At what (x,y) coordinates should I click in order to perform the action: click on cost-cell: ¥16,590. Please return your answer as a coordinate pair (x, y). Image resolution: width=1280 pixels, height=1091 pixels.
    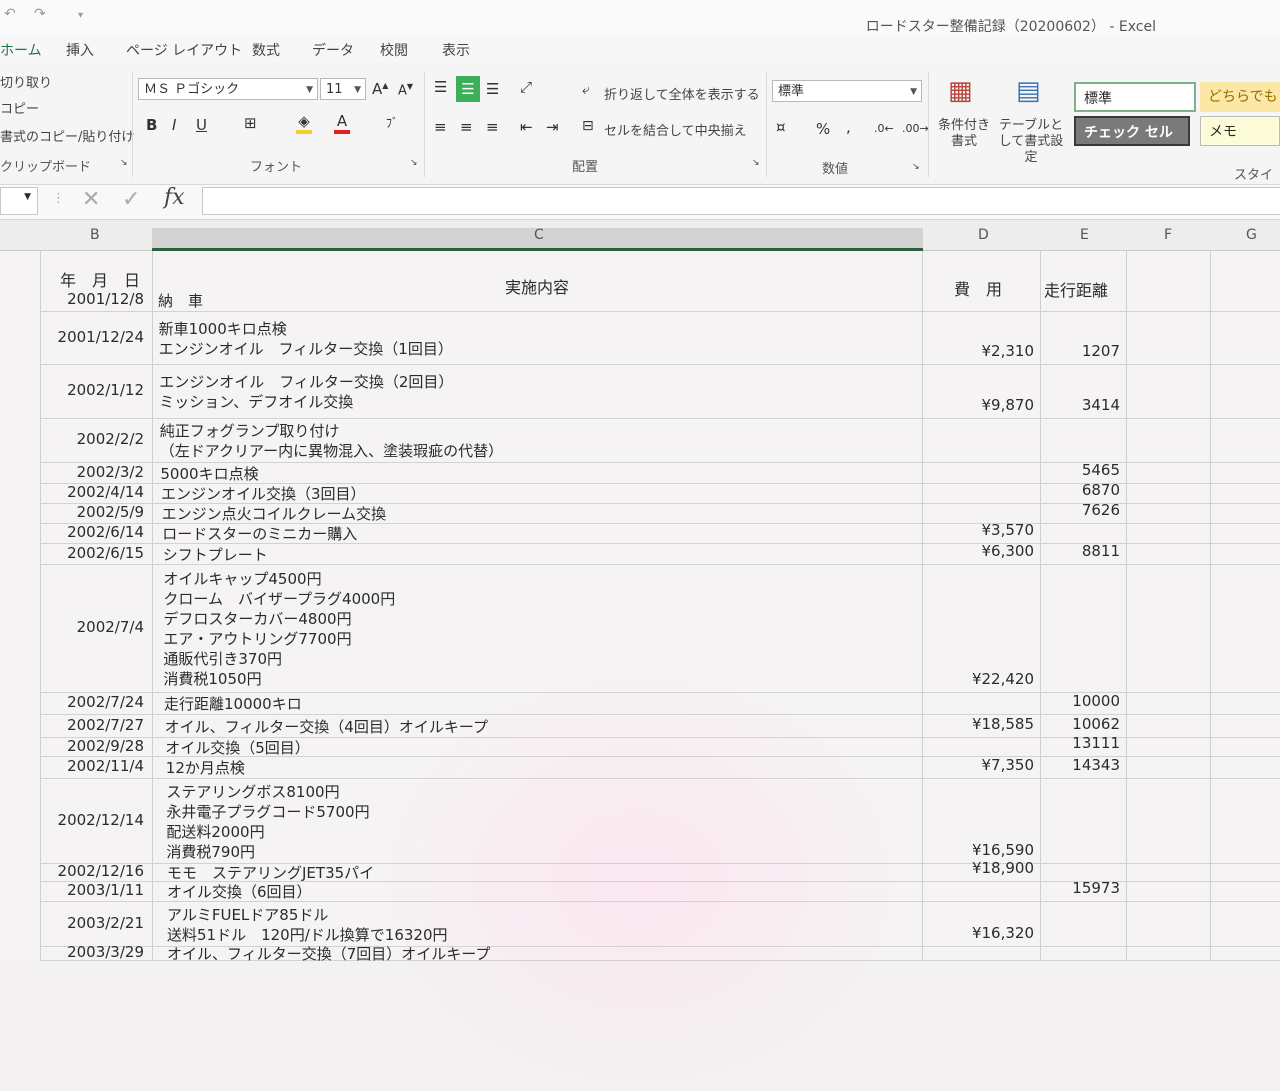
    Looking at the image, I should click on (980, 850).